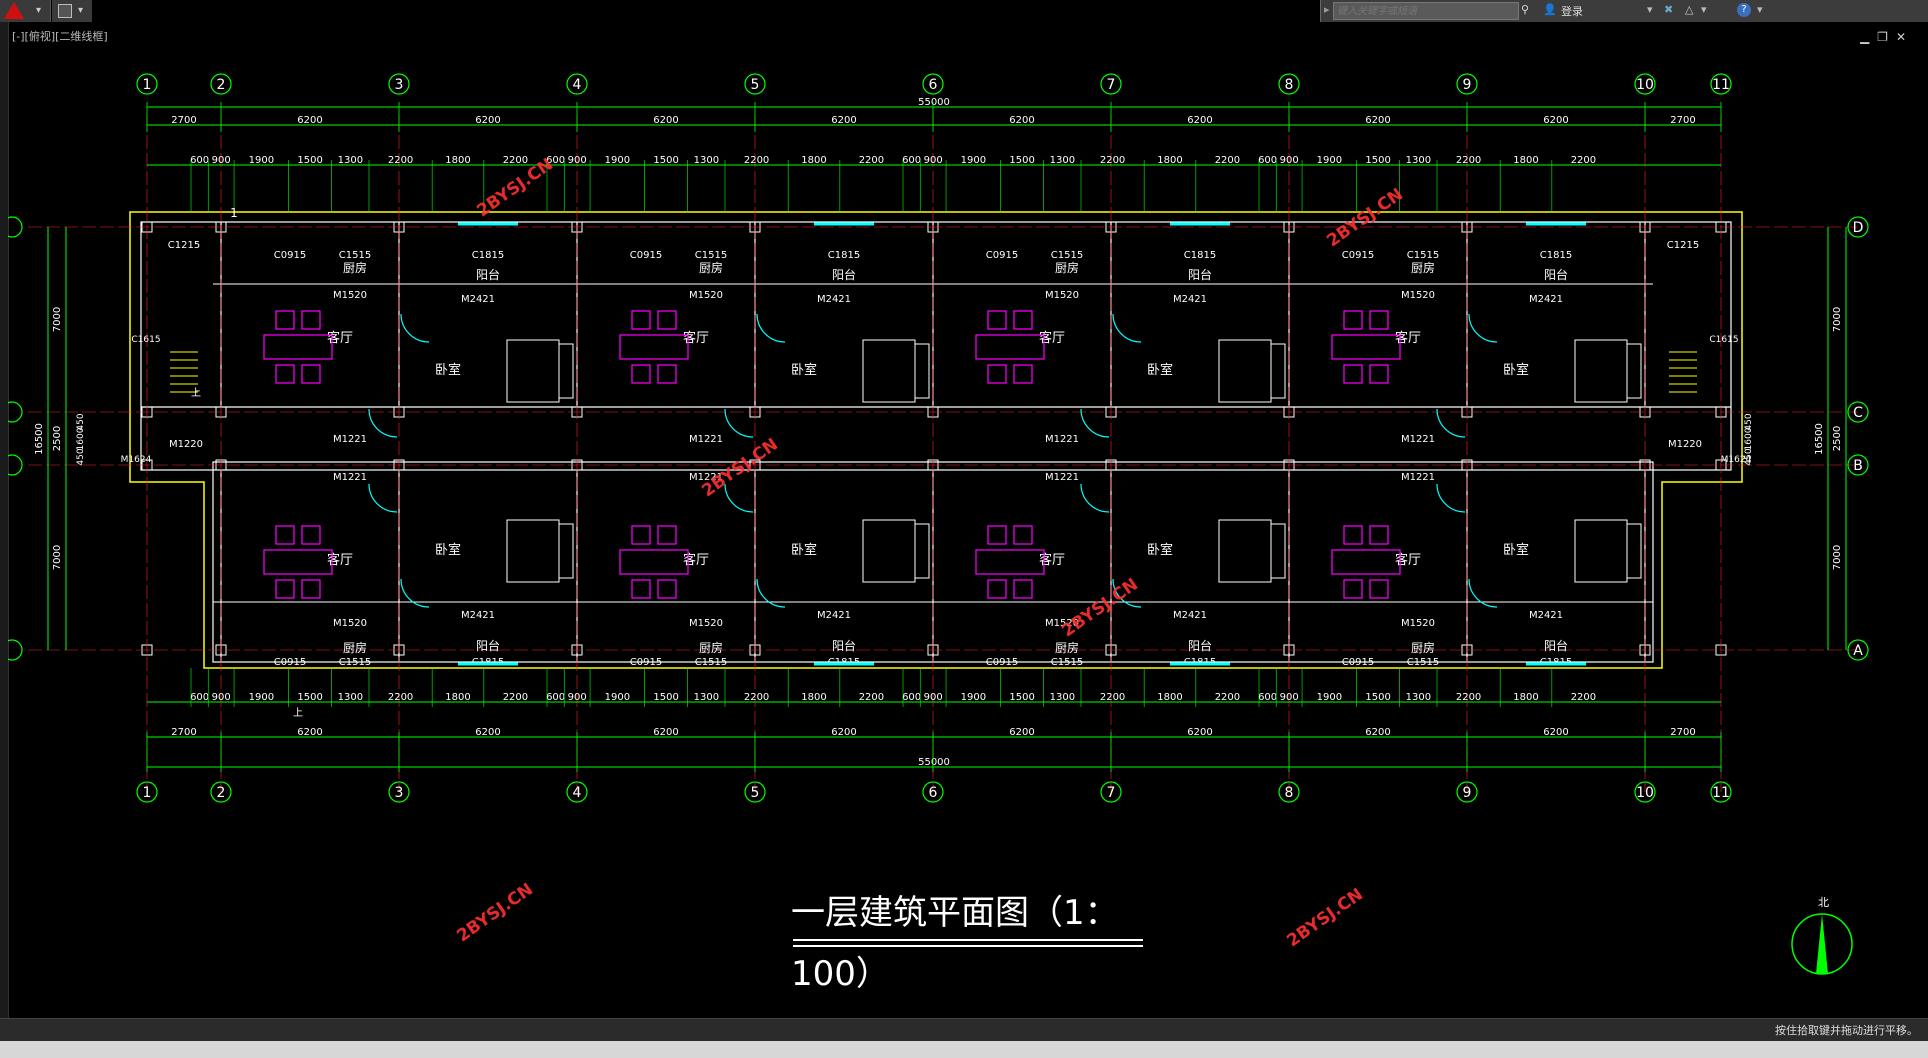 Image resolution: width=1928 pixels, height=1058 pixels. What do you see at coordinates (1329, 697) in the screenshot?
I see `dimension-detail: 1900` at bounding box center [1329, 697].